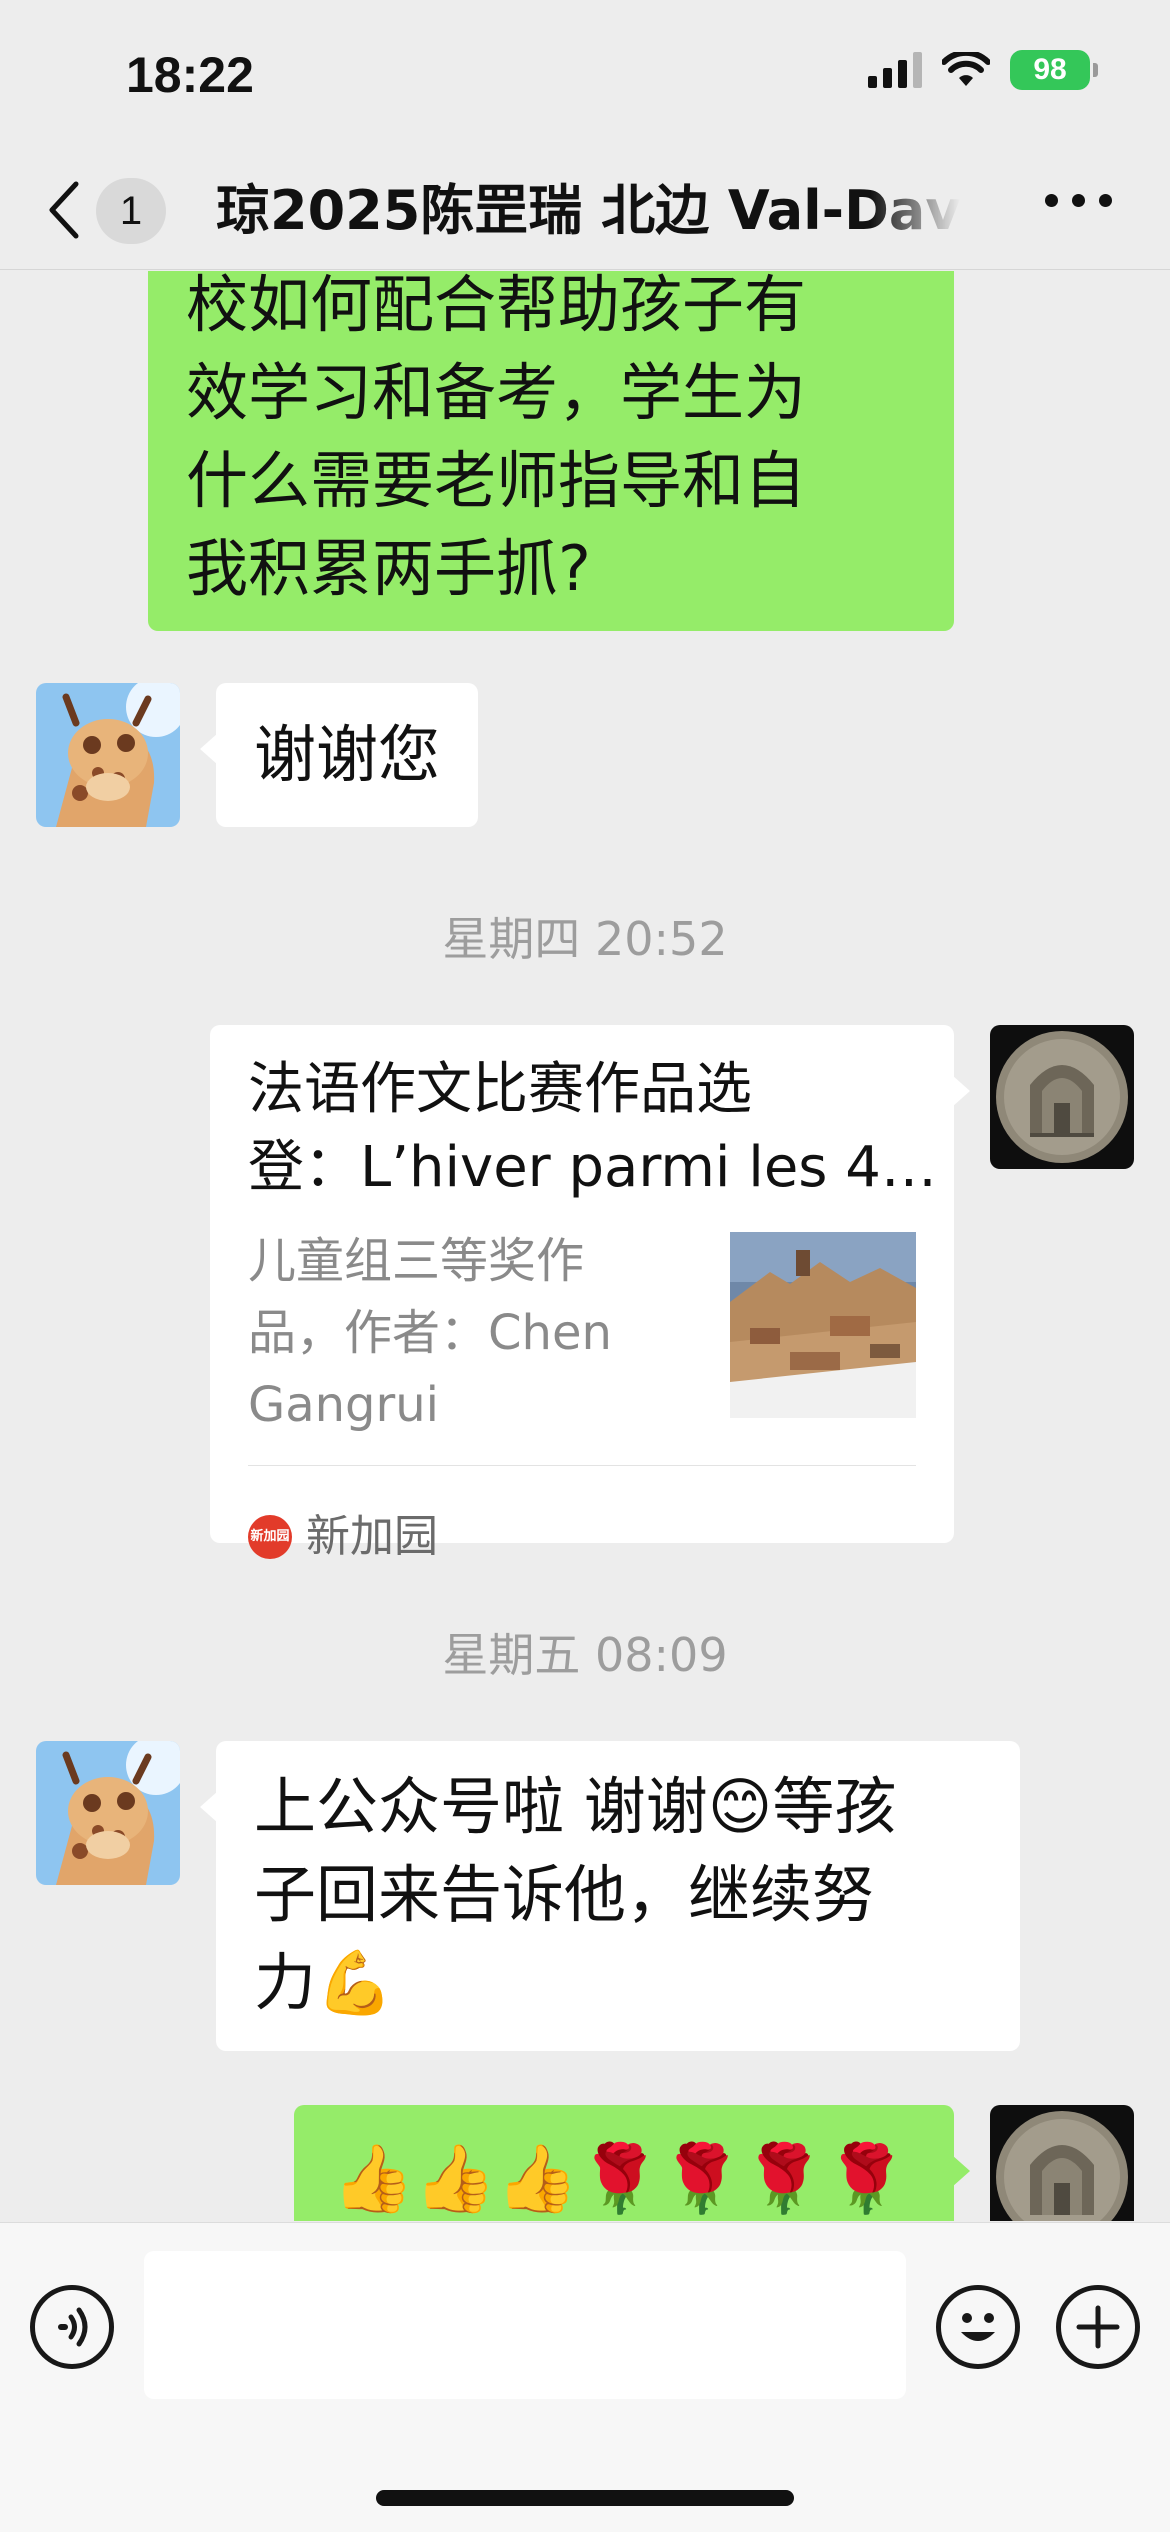  What do you see at coordinates (496, 392) in the screenshot?
I see `message-line: 效学习和备考，学生为` at bounding box center [496, 392].